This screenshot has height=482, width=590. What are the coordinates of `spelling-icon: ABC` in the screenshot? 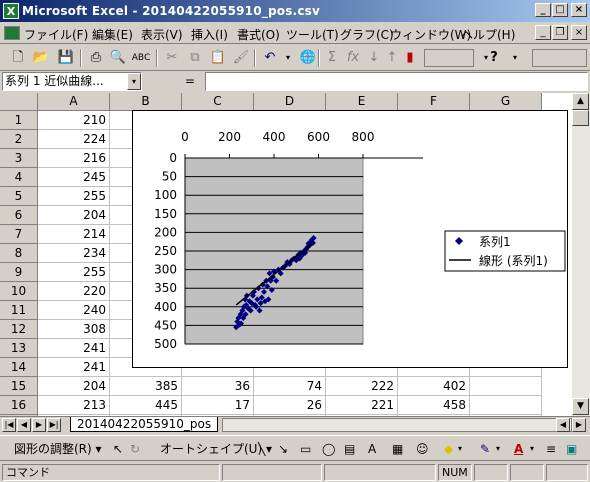 It's located at (141, 58).